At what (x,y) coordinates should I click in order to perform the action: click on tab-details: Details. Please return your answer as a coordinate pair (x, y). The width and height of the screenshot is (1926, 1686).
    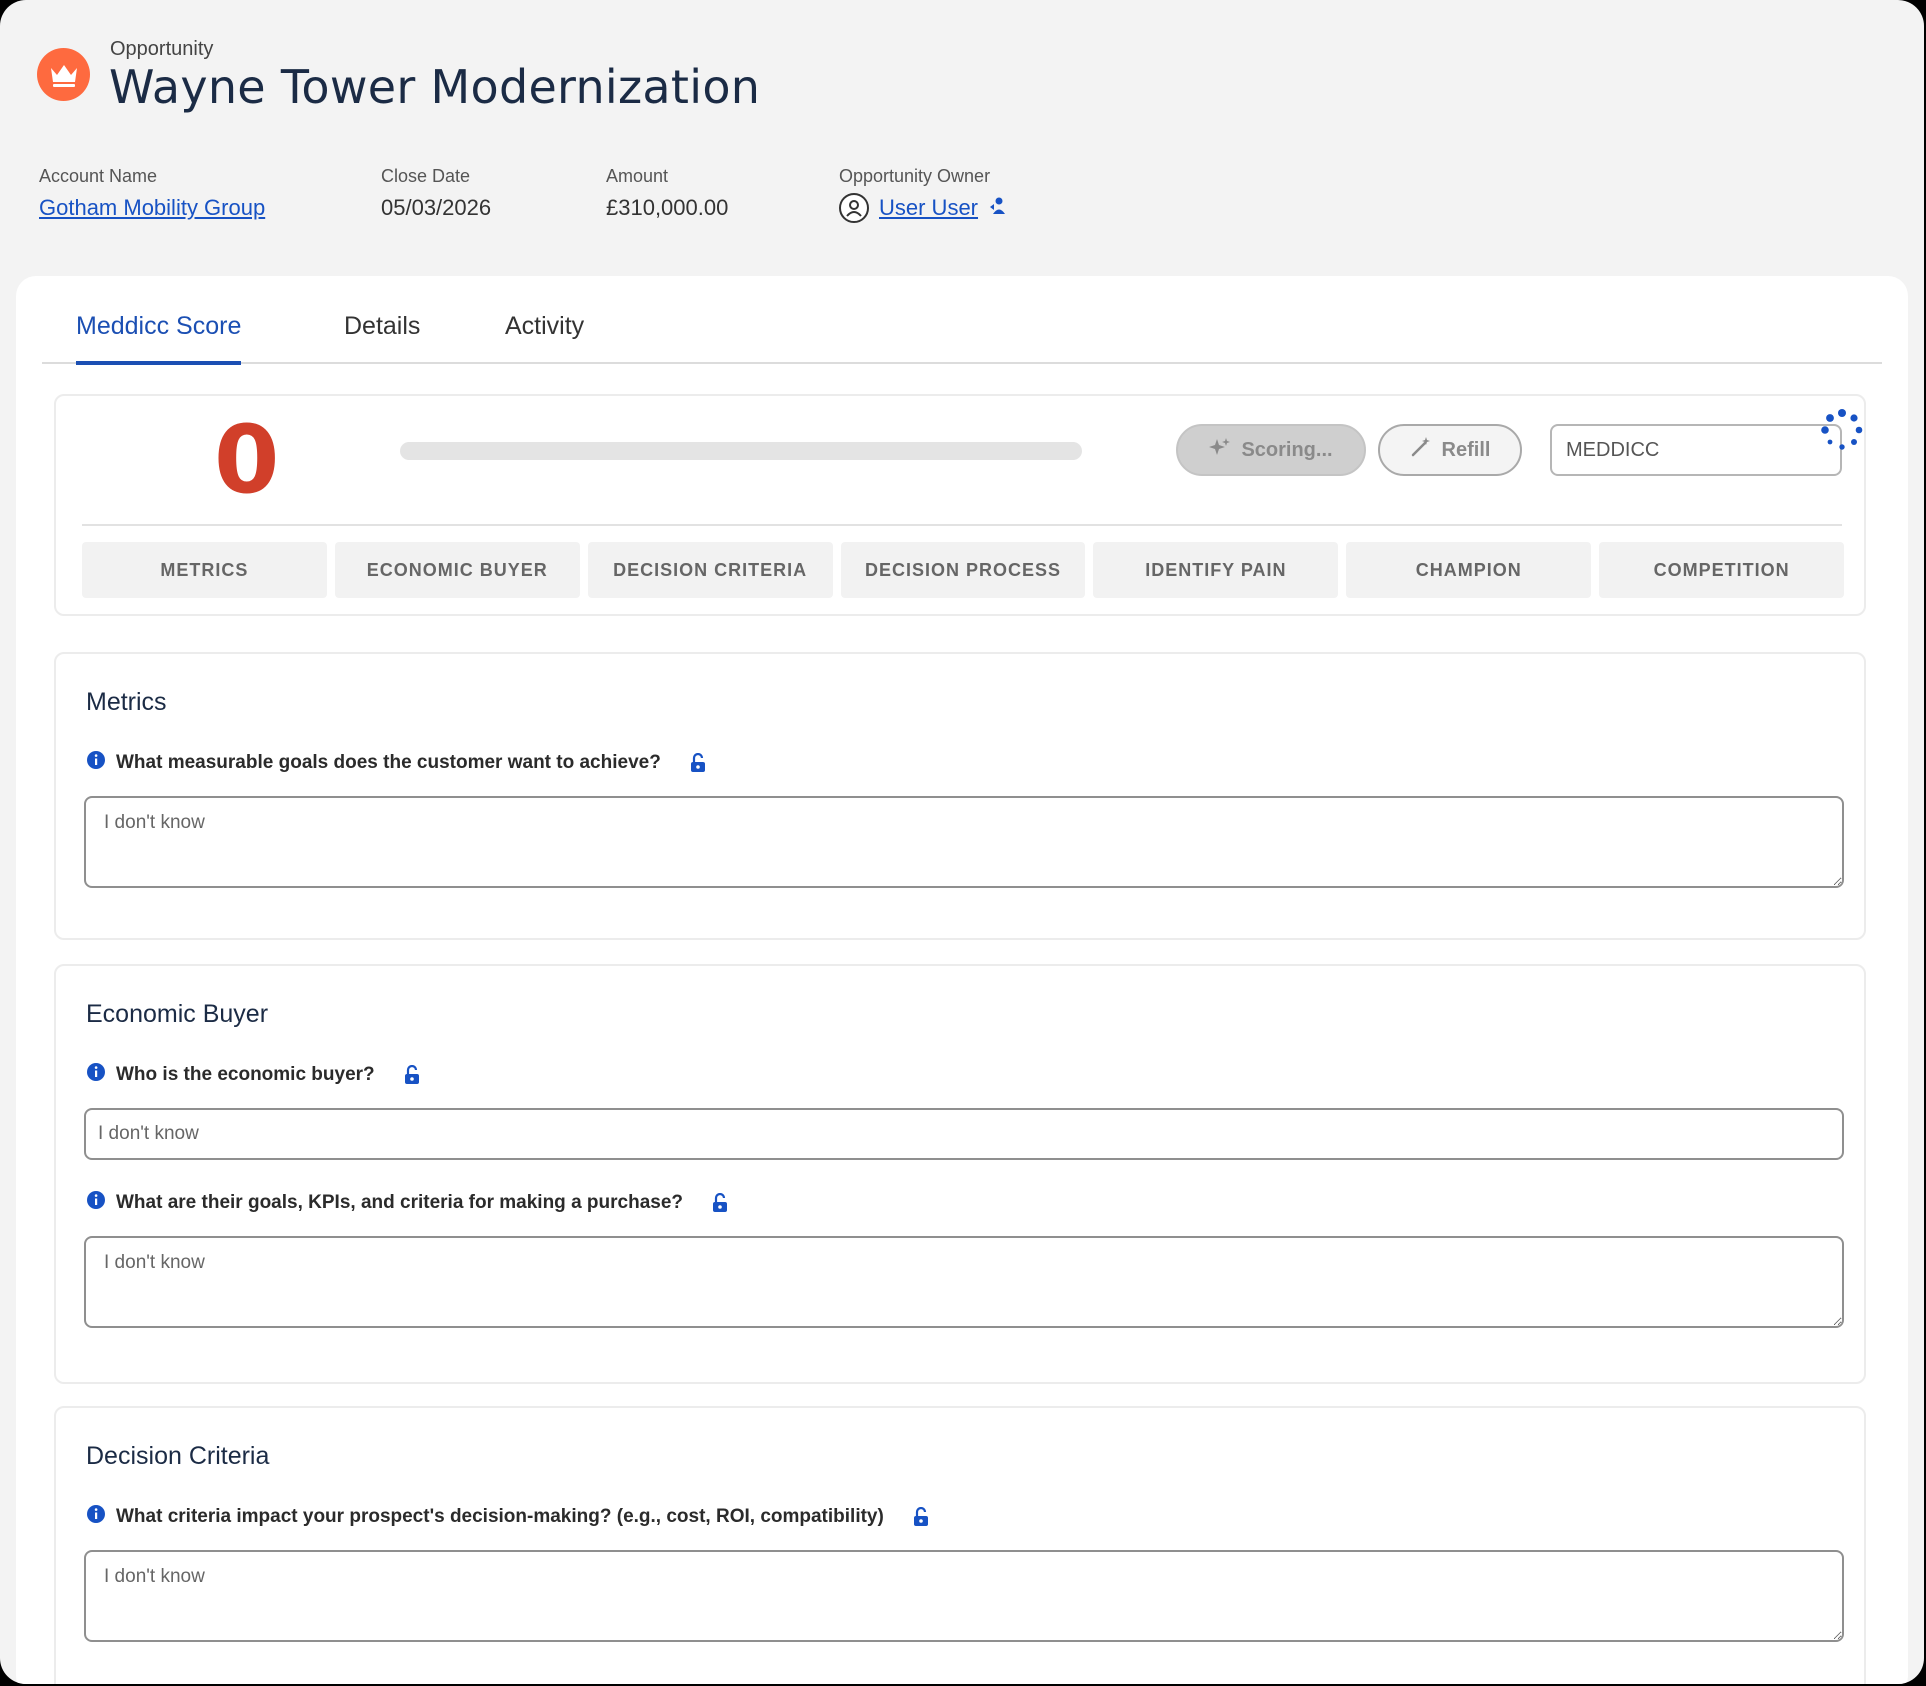
    Looking at the image, I should click on (382, 336).